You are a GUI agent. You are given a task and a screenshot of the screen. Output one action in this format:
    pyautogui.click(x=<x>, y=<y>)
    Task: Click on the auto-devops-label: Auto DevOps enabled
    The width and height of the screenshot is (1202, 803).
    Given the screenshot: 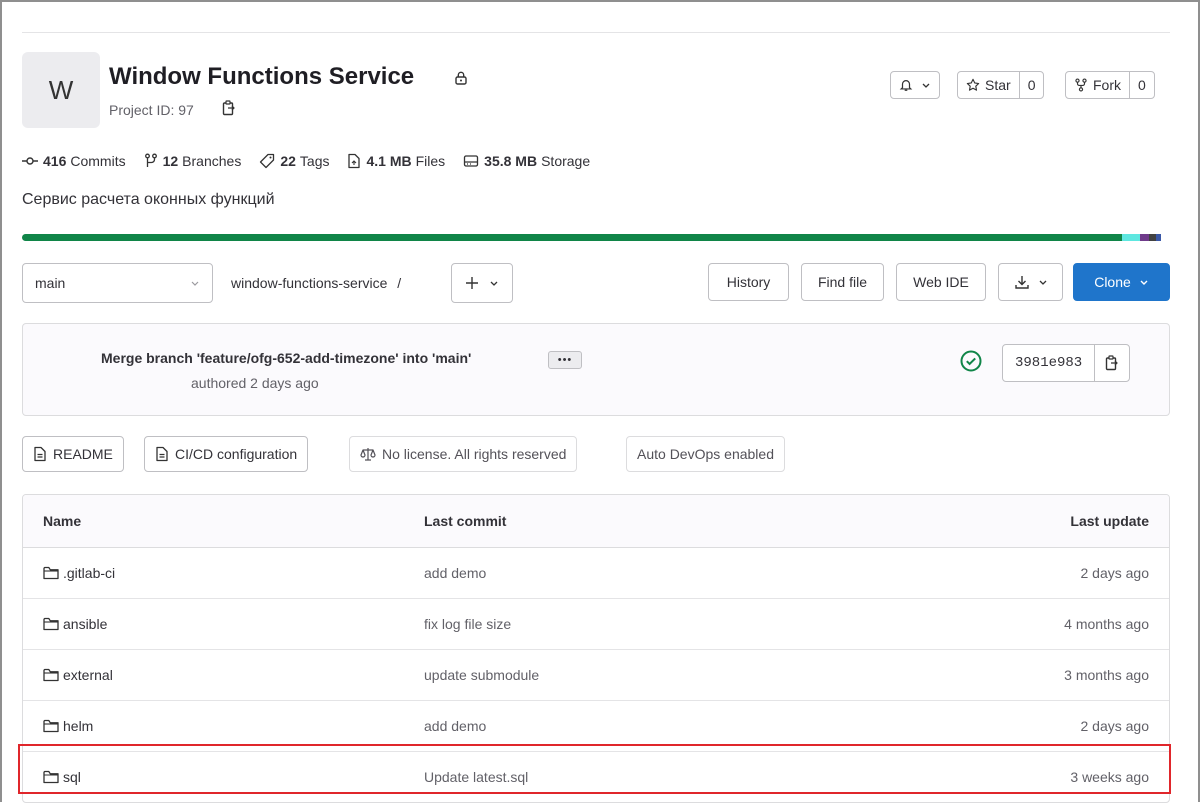 What is the action you would take?
    pyautogui.click(x=705, y=454)
    